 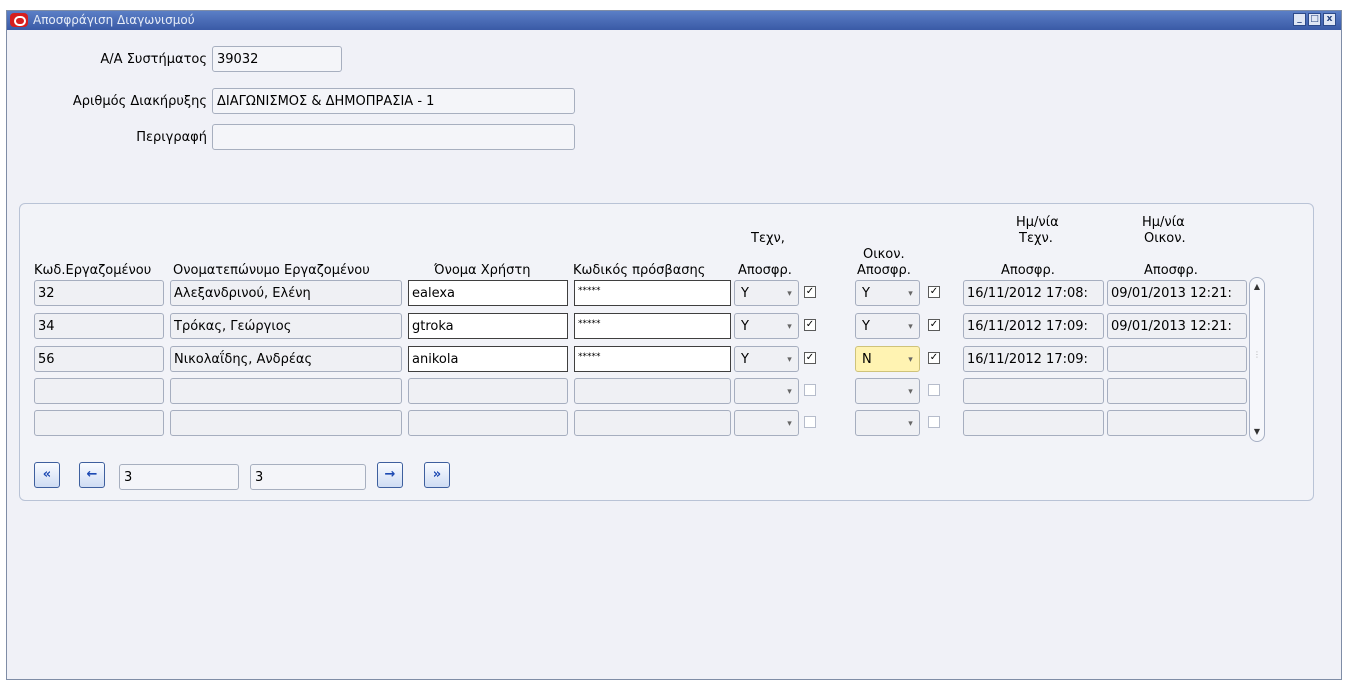 I want to click on emp-code-cell: 34, so click(x=99, y=326).